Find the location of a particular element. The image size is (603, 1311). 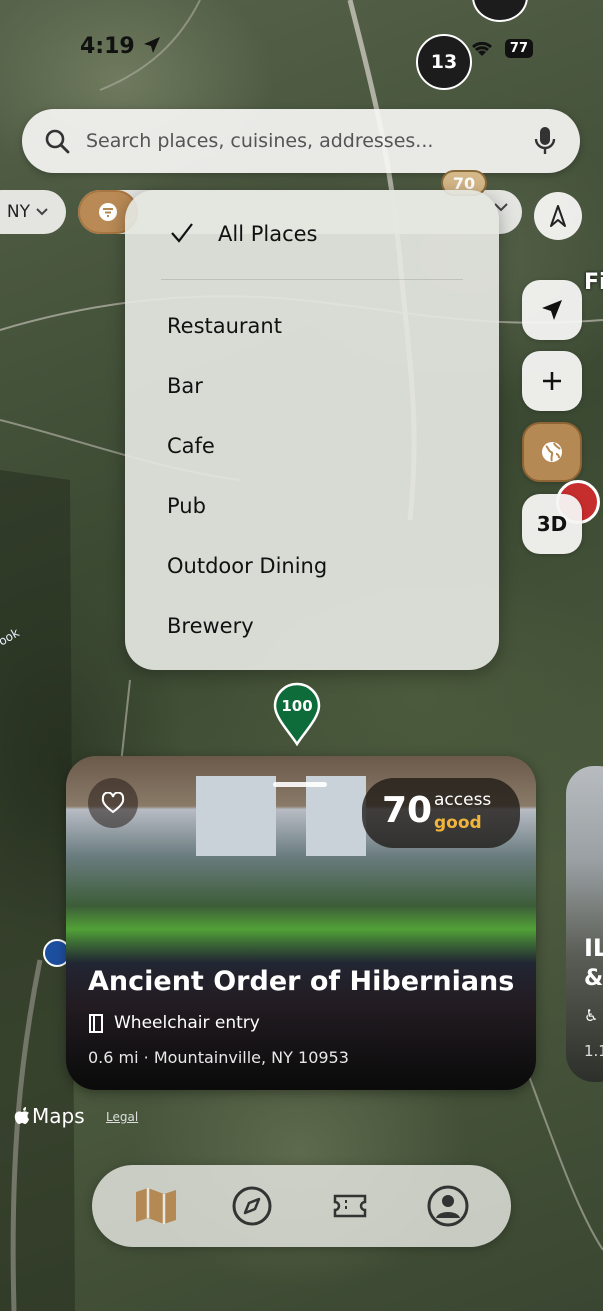

checkmark-icon is located at coordinates (182, 233).